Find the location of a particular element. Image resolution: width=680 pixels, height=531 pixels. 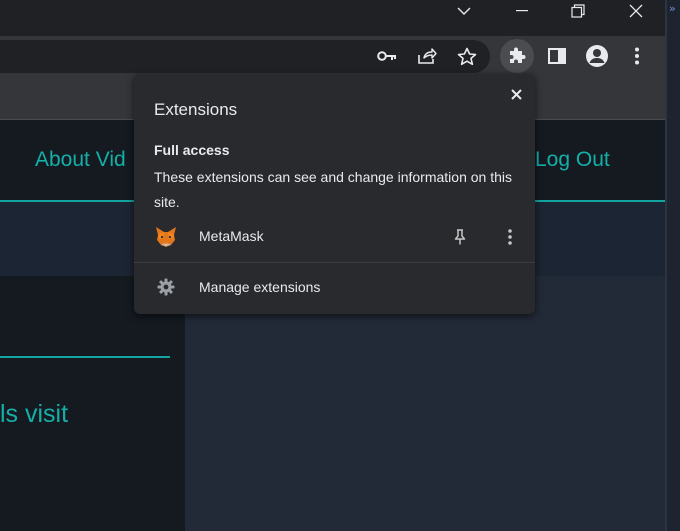

profile-button is located at coordinates (597, 56).